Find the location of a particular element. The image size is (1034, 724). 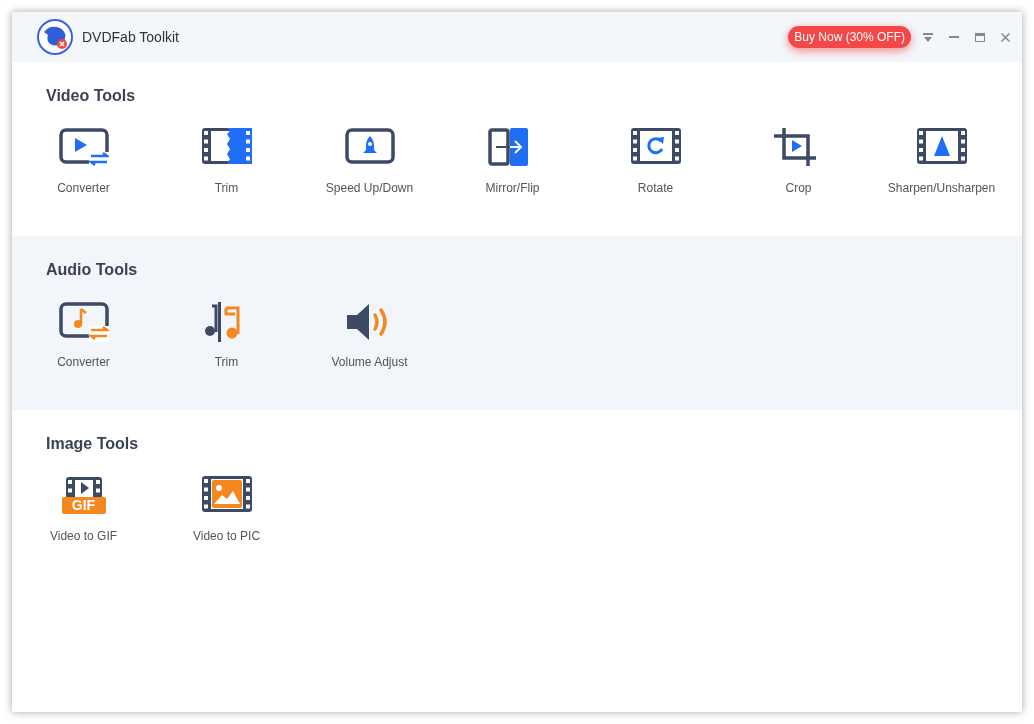

tool-label: Crop is located at coordinates (798, 188).